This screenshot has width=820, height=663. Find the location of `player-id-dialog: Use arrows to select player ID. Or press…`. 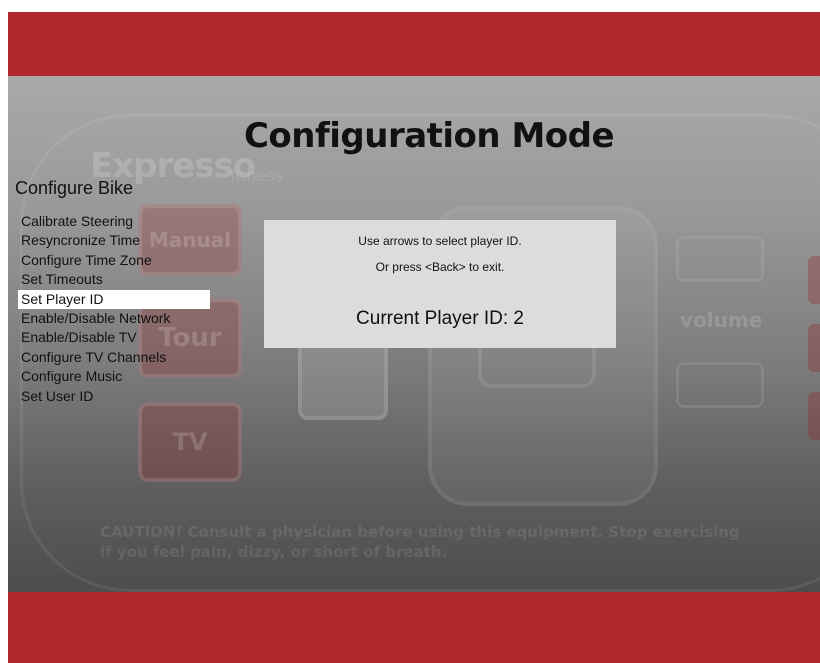

player-id-dialog: Use arrows to select player ID. Or press… is located at coordinates (440, 284).